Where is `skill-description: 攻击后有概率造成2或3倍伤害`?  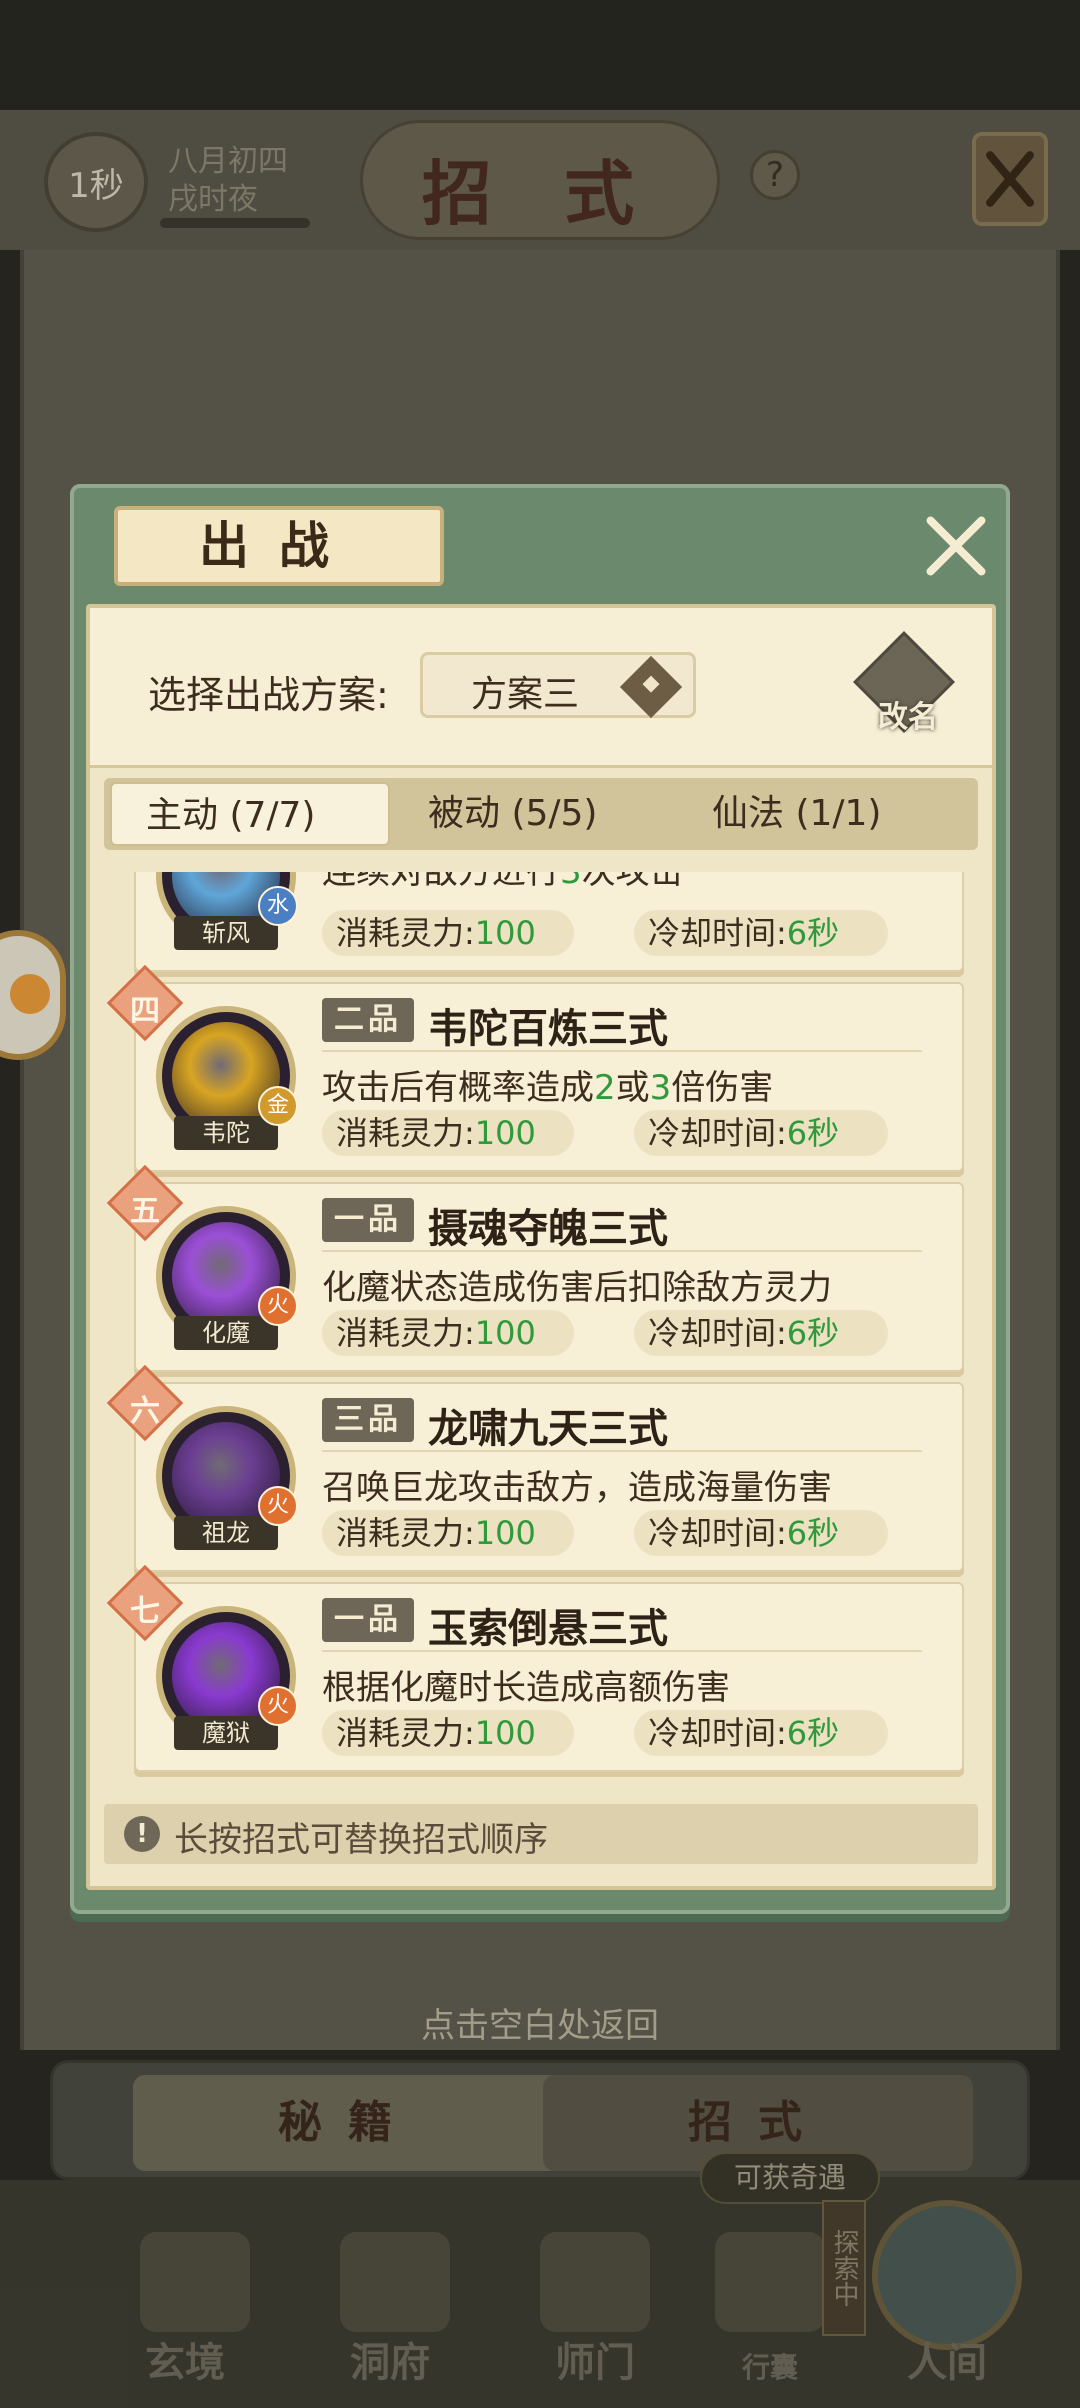
skill-description: 攻击后有概率造成2或3倍伤害 is located at coordinates (547, 1084).